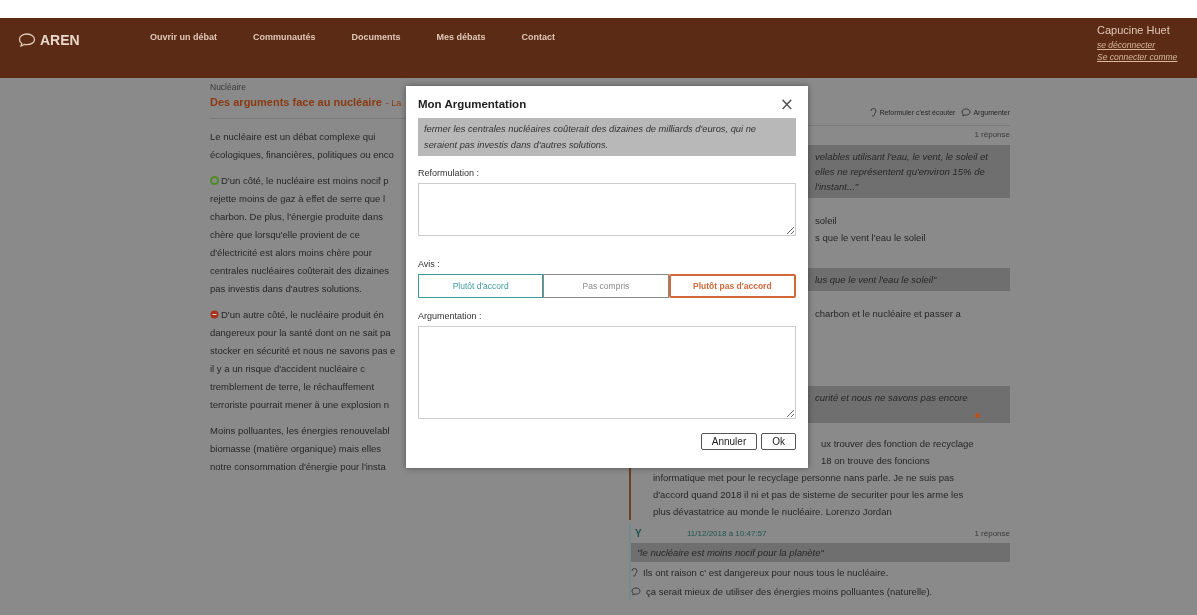 The image size is (1197, 615). I want to click on nav-link: Contact, so click(538, 37).